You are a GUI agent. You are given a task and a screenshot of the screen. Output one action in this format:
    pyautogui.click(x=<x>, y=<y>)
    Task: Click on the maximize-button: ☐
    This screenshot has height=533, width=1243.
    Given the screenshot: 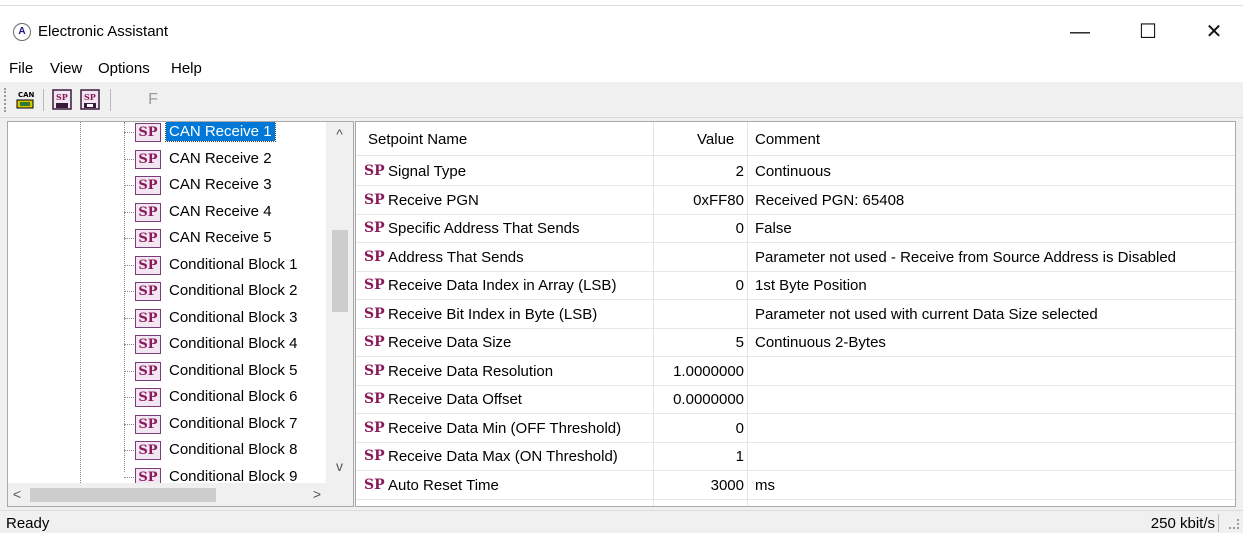 What is the action you would take?
    pyautogui.click(x=1148, y=32)
    